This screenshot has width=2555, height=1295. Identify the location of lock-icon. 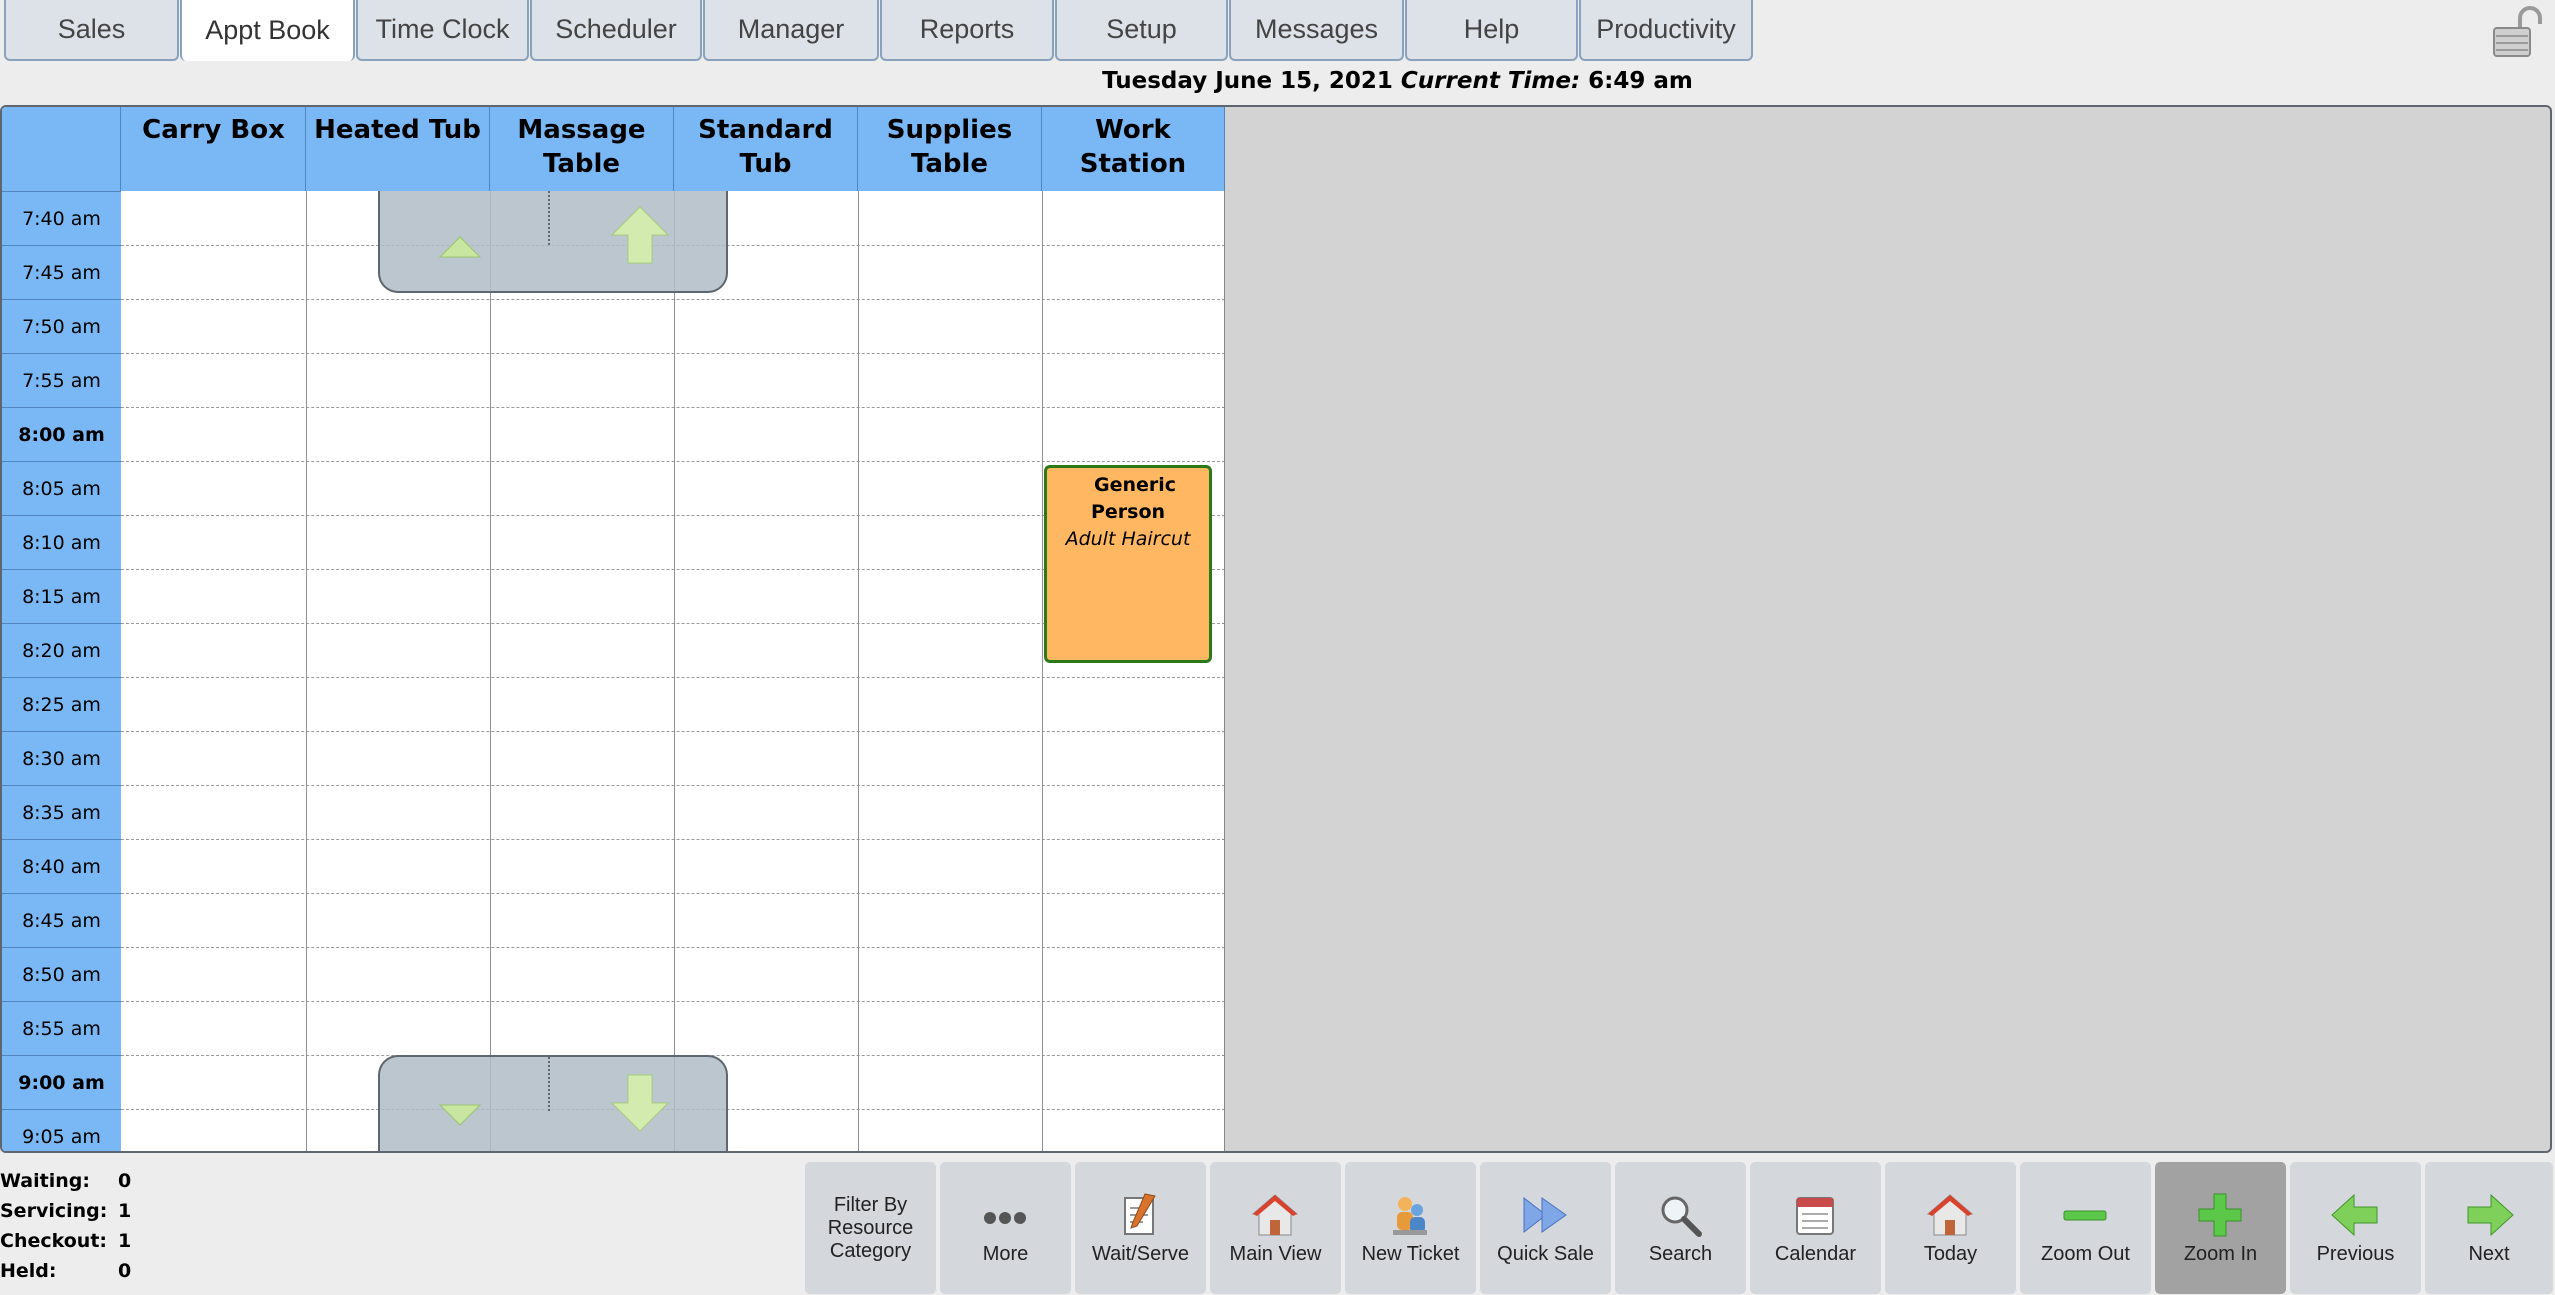
(2519, 32).